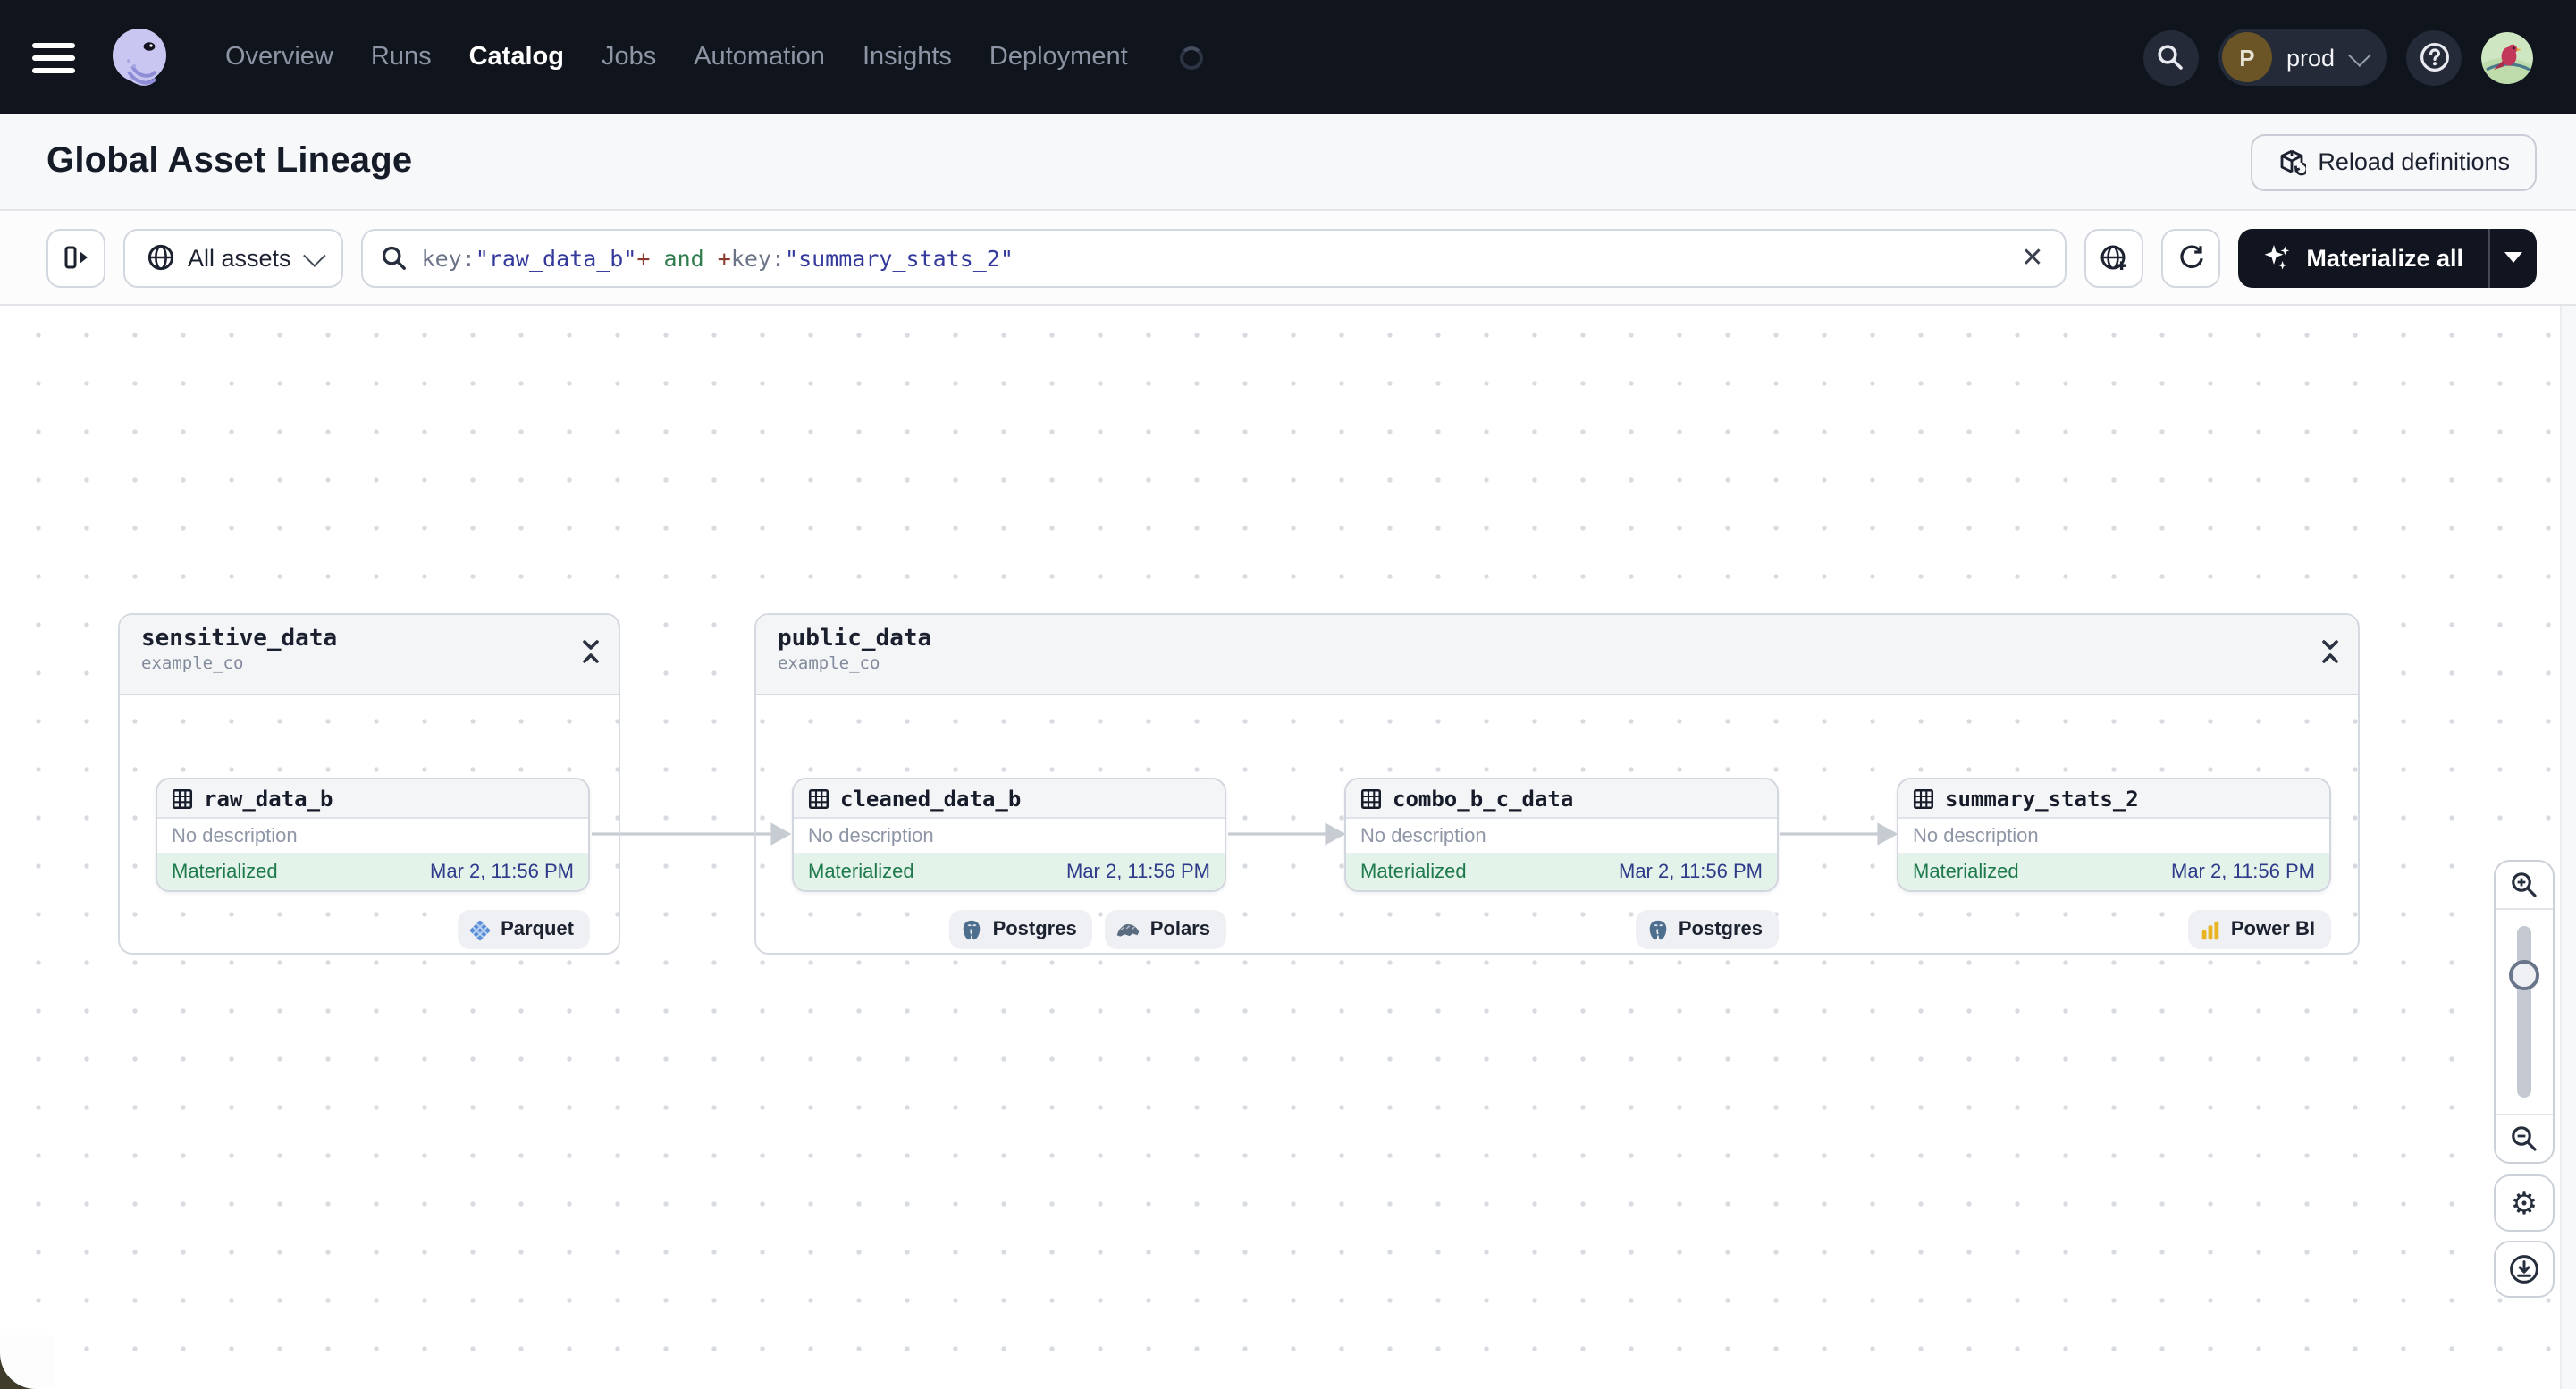 The image size is (2576, 1389). Describe the element at coordinates (370, 655) in the screenshot. I see `group-header: sensitive_data example_co` at that location.